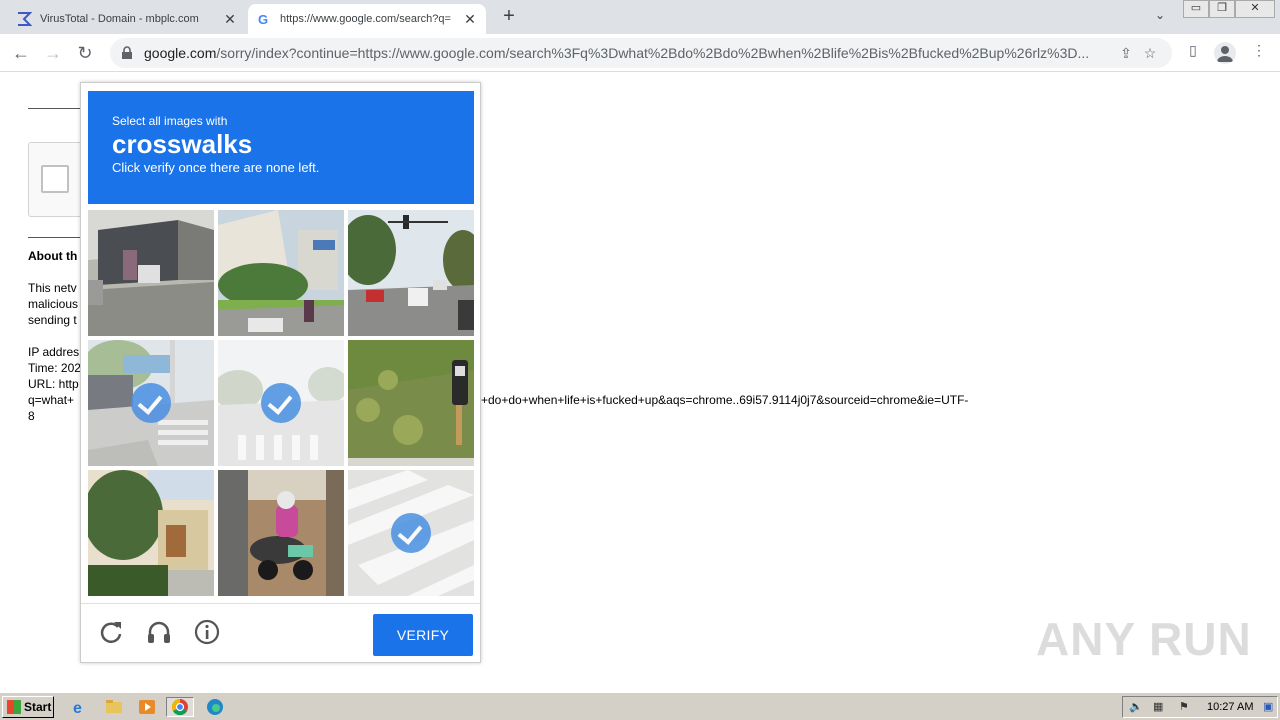 The height and width of the screenshot is (720, 1280). I want to click on verify-button: VERIFY, so click(423, 635).